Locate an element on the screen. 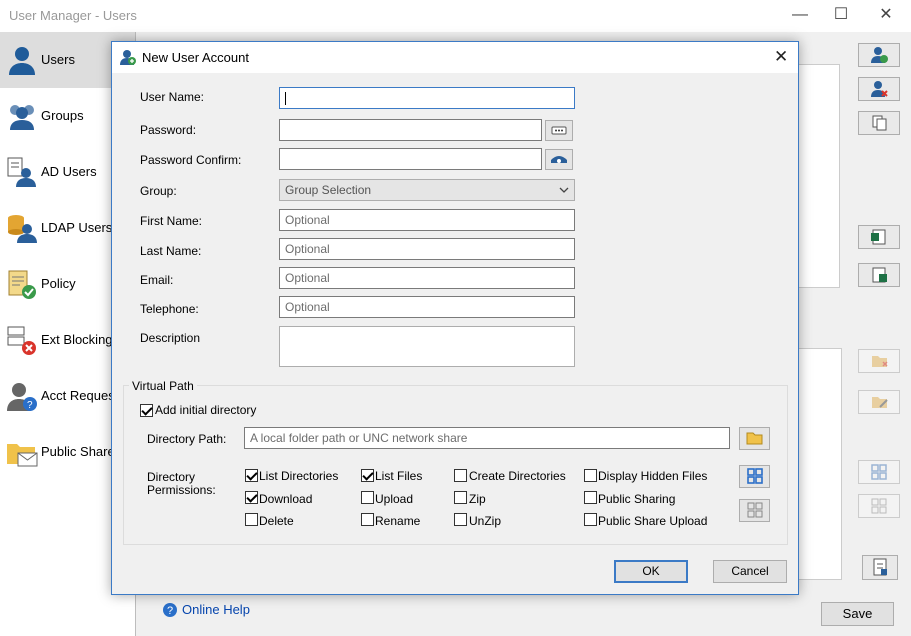 The width and height of the screenshot is (911, 636). sidebar-item-label: Groups is located at coordinates (62, 115).